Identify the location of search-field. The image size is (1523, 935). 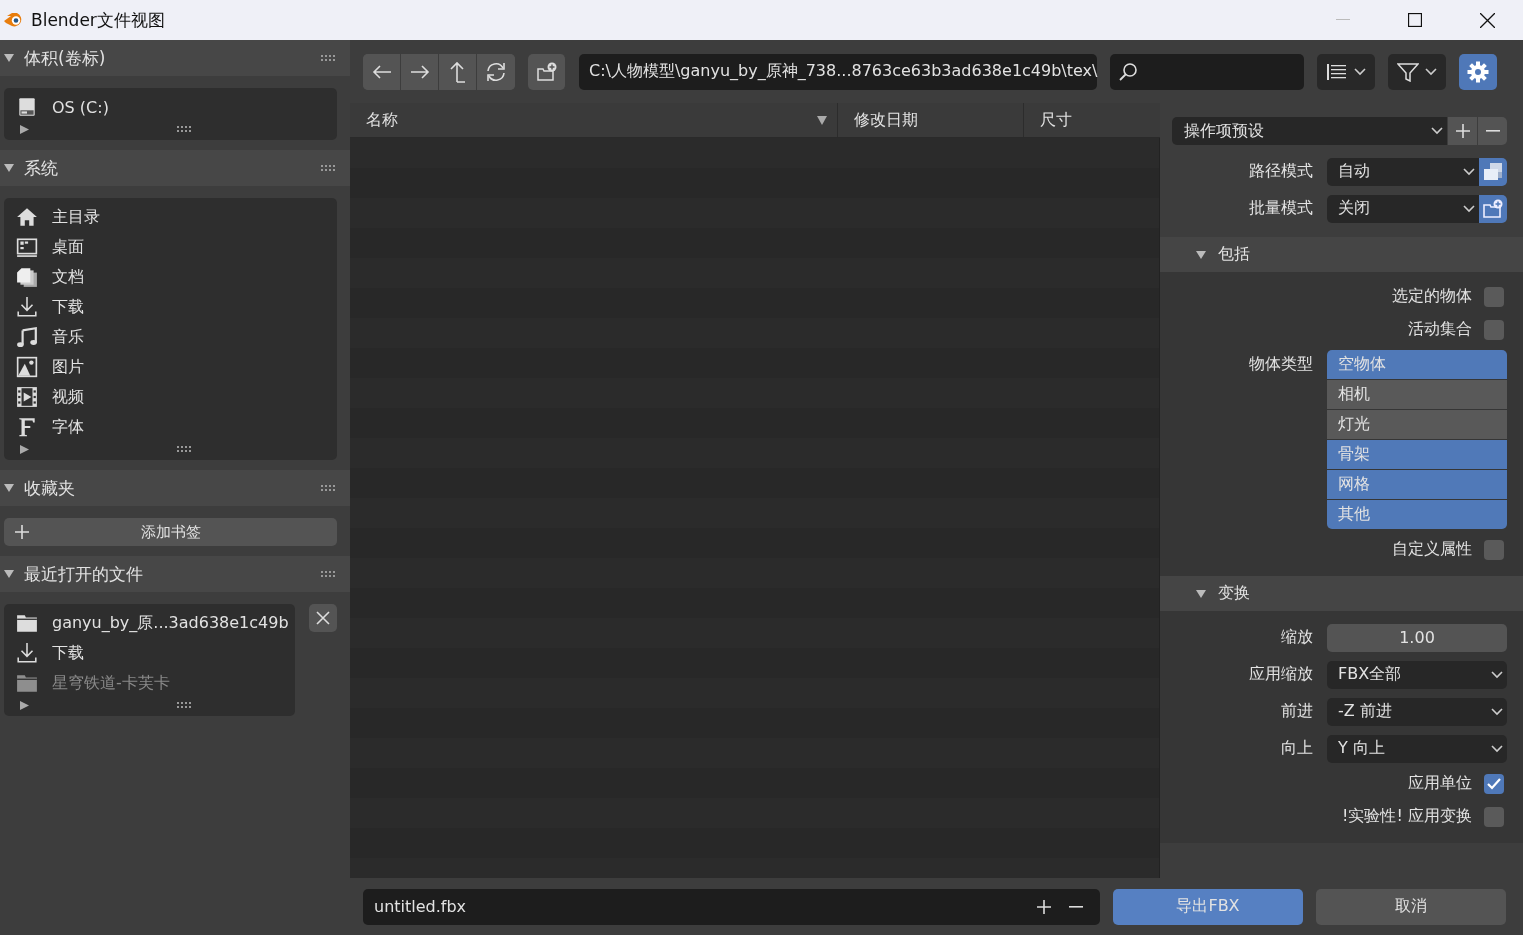
(1207, 71).